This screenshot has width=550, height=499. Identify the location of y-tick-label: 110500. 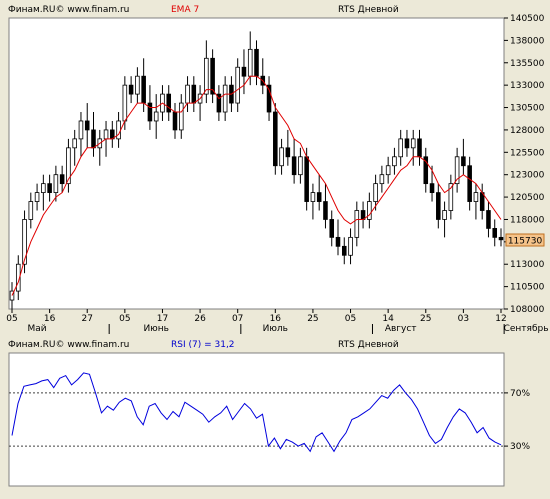
(527, 288).